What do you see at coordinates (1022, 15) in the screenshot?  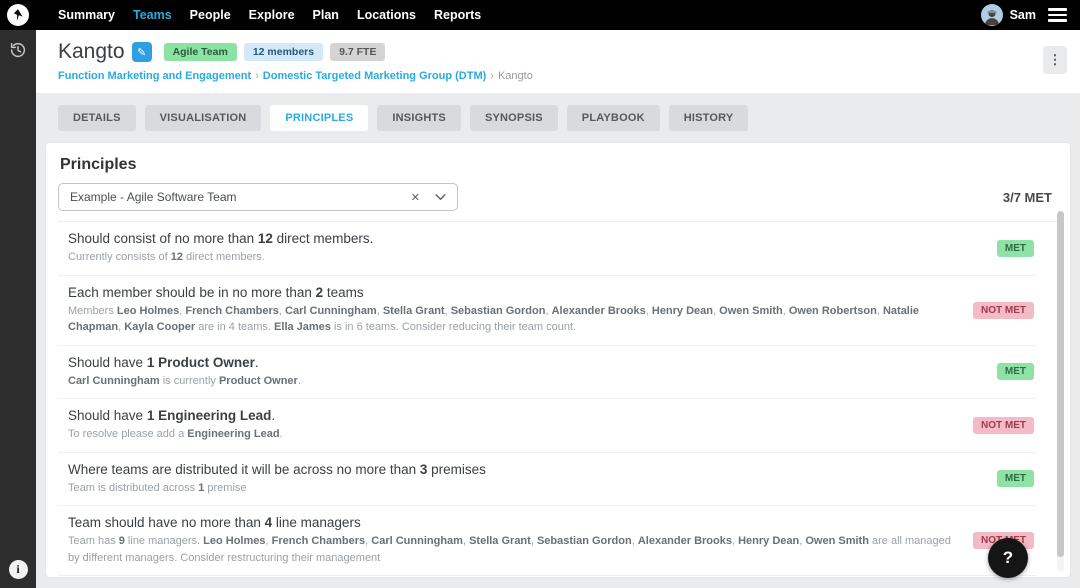 I see `username: Sam` at bounding box center [1022, 15].